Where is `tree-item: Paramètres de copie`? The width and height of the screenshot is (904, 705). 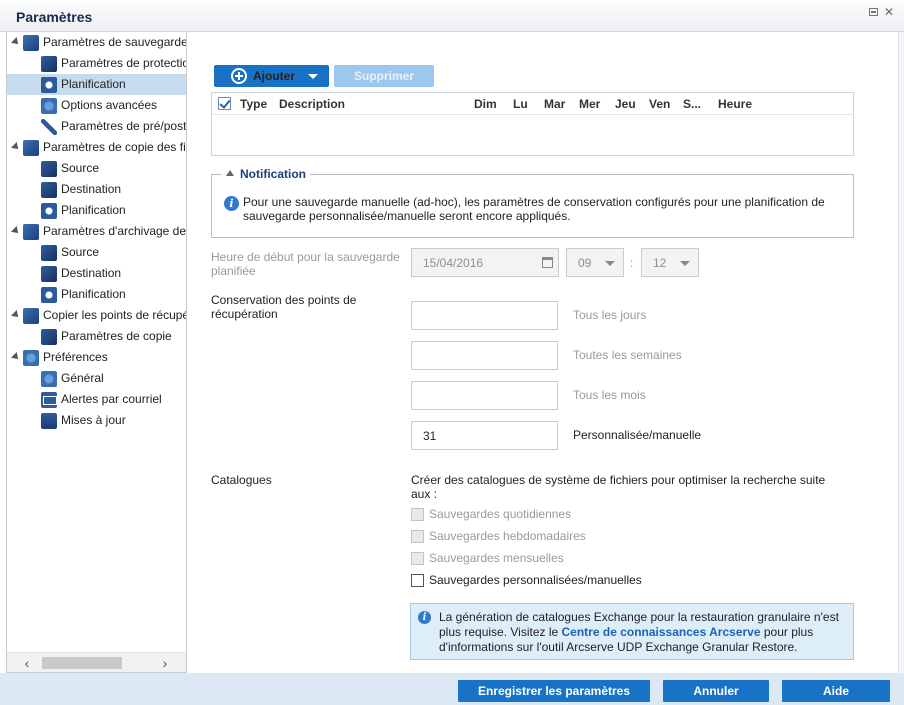 tree-item: Paramètres de copie is located at coordinates (96, 336).